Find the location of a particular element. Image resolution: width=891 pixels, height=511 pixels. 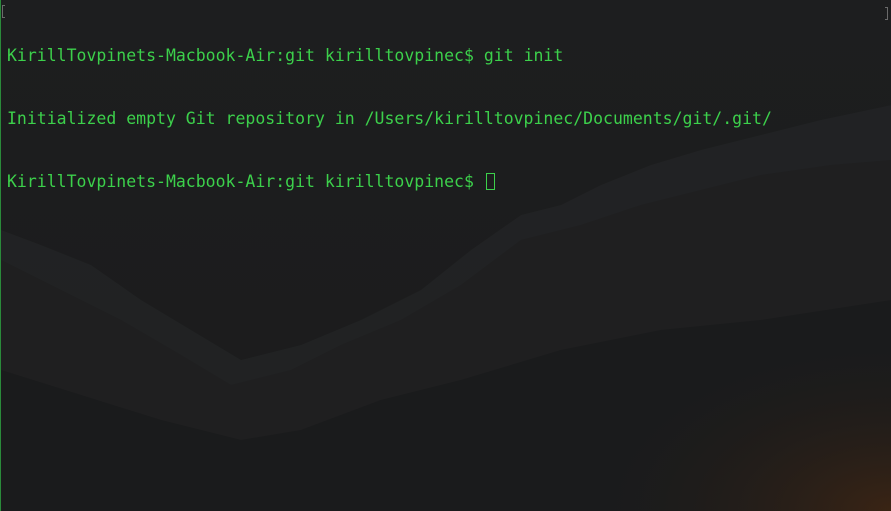

text-cursor is located at coordinates (490, 181).